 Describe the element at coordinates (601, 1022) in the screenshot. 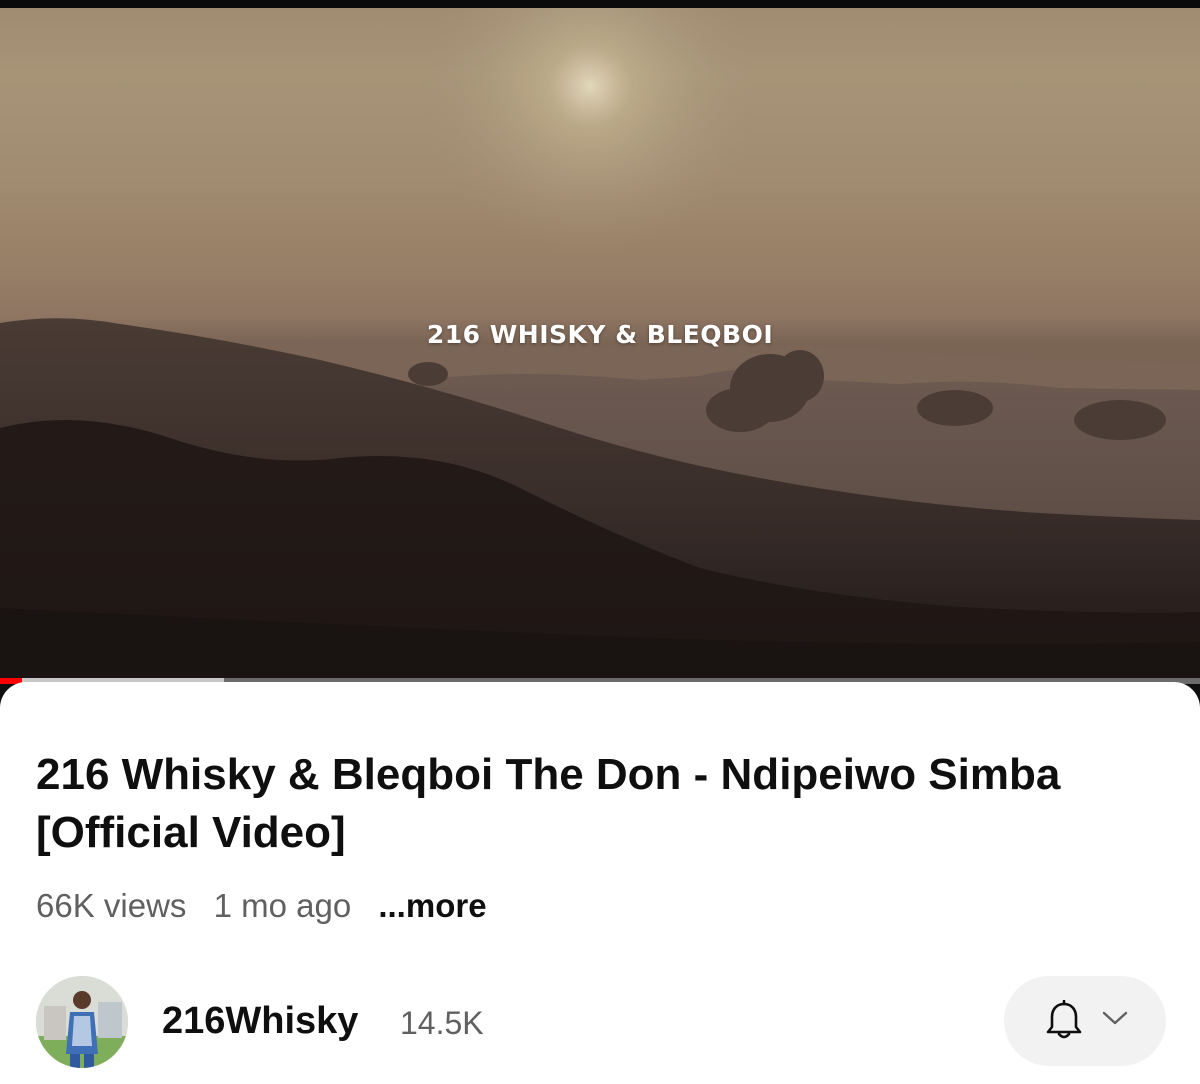

I see `channel-row: 216Whisky 14.5K` at that location.